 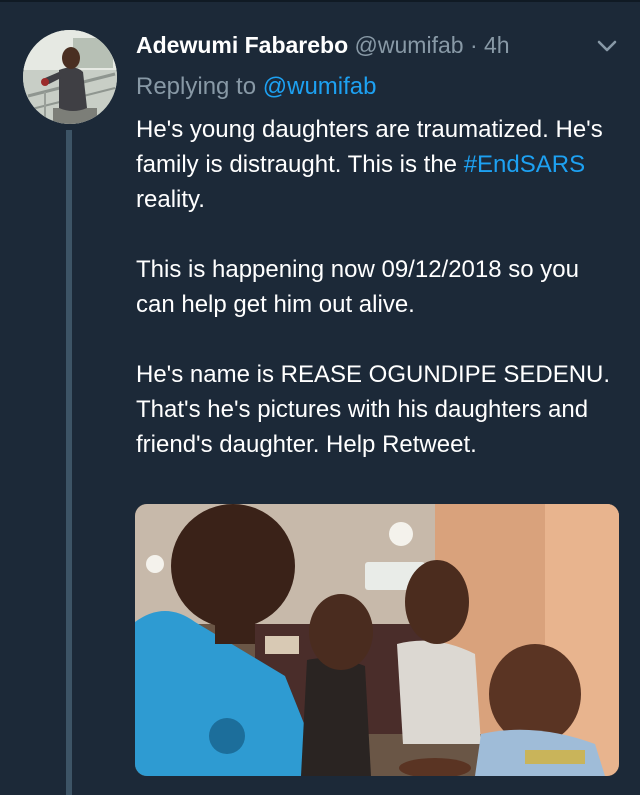 What do you see at coordinates (196, 86) in the screenshot?
I see `replying-label: Replying to` at bounding box center [196, 86].